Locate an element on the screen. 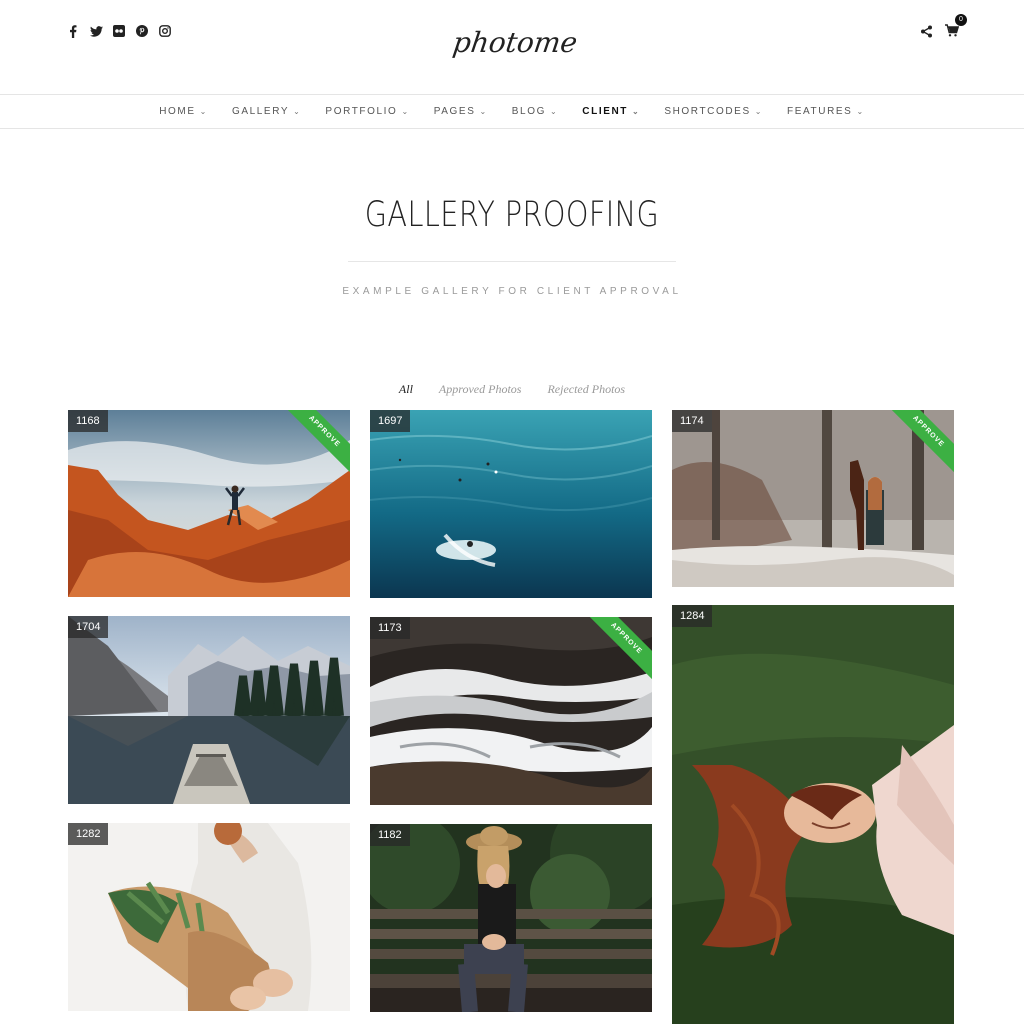 The image size is (1024, 1024). image-id-badge: 1168 is located at coordinates (88, 421).